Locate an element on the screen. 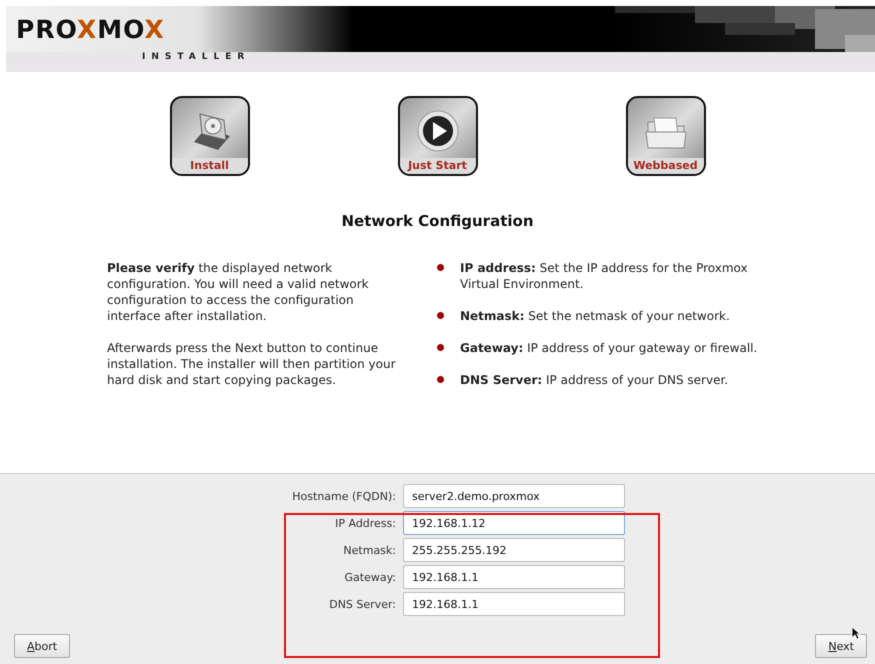 The width and height of the screenshot is (875, 664). next-button: Next is located at coordinates (841, 646).